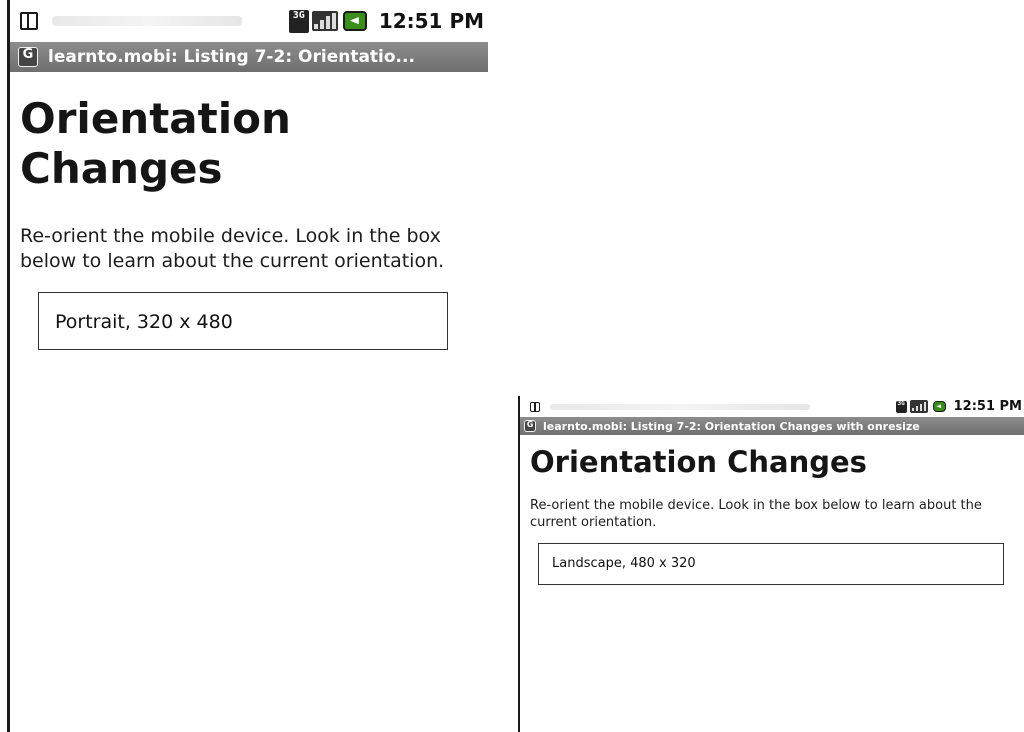 This screenshot has height=732, width=1024. I want to click on orientation-box: Landscape, 480 x 320, so click(771, 564).